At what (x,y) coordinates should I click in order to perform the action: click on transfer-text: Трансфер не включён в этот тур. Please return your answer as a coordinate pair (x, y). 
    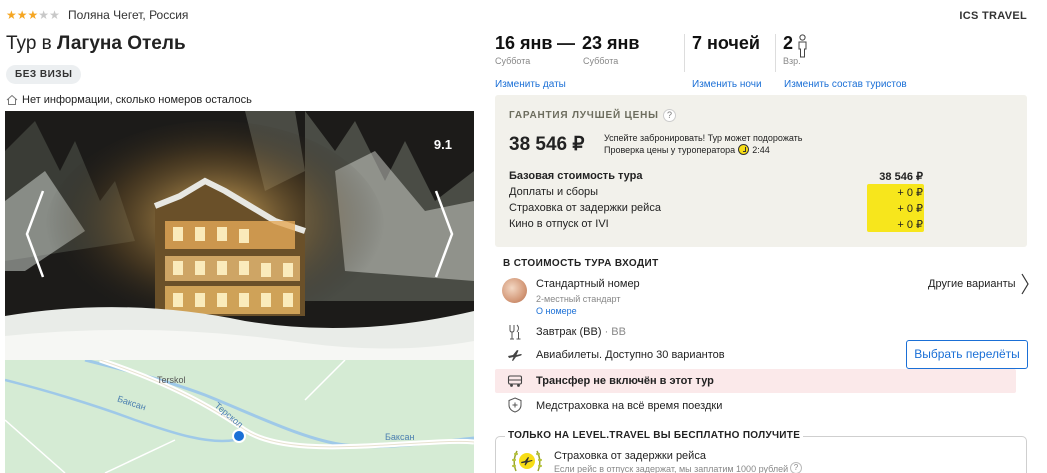
    Looking at the image, I should click on (625, 381).